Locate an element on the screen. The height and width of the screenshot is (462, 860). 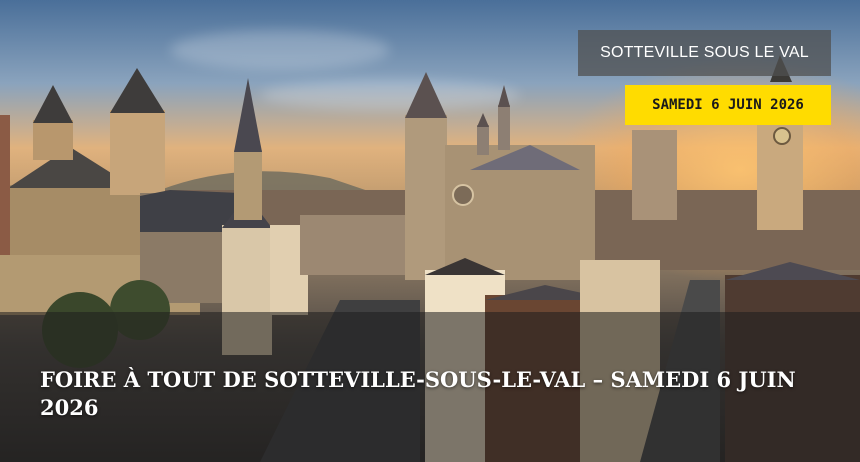
date-badge: SAMEDI 6 JUIN 2026 is located at coordinates (728, 105).